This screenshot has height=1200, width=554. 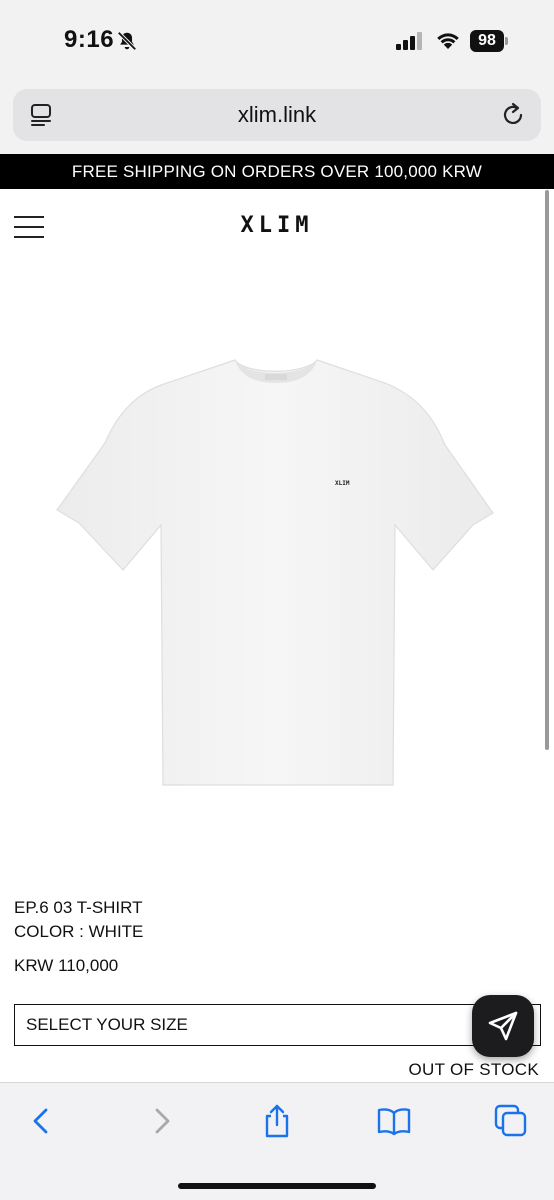 What do you see at coordinates (410, 41) in the screenshot?
I see `cellular-signal-icon` at bounding box center [410, 41].